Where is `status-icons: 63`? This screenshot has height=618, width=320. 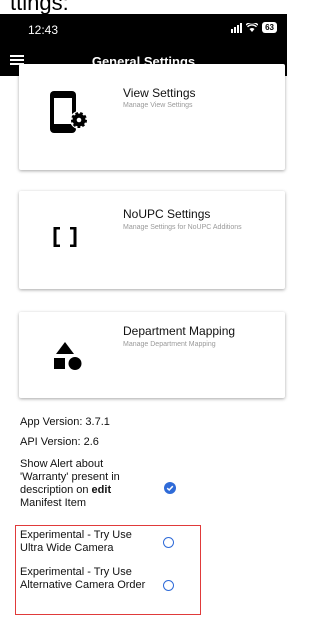
status-icons: 63 is located at coordinates (254, 27).